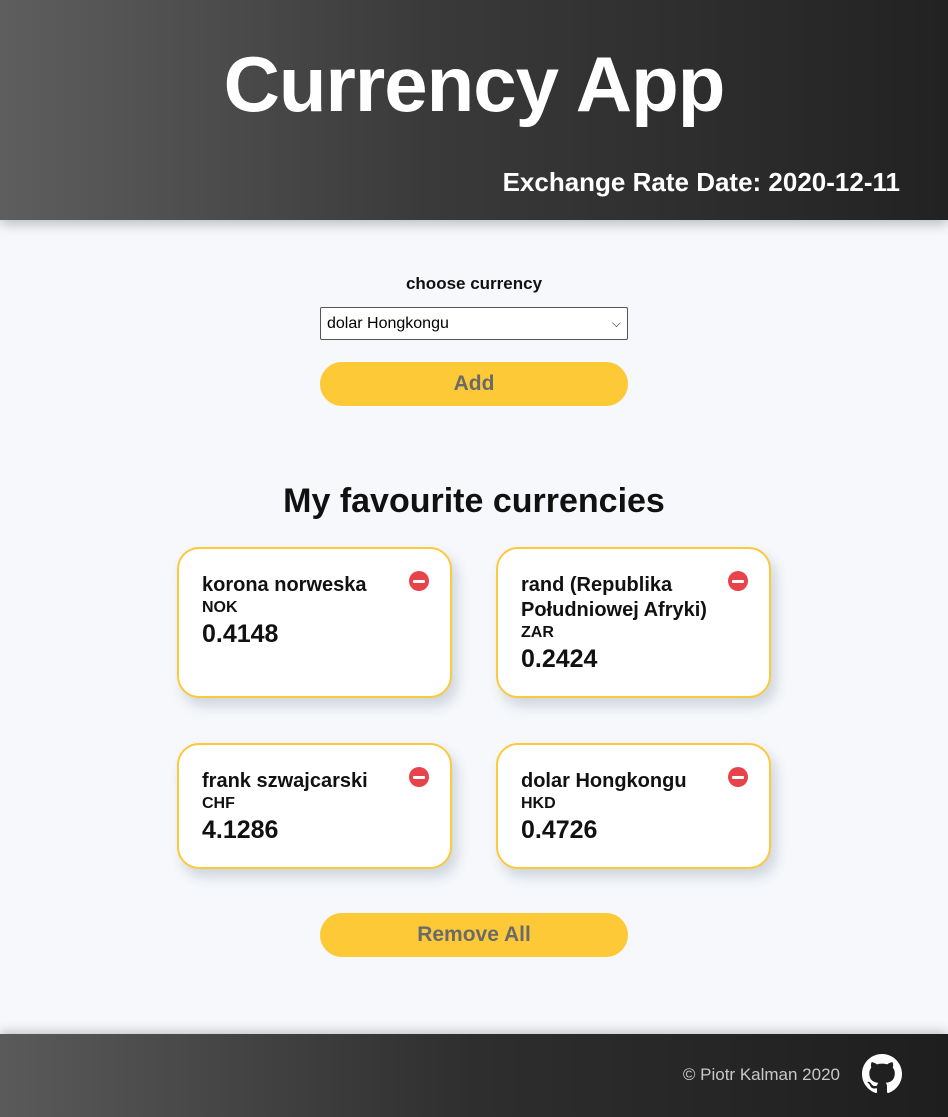 The width and height of the screenshot is (948, 1117). I want to click on card-currency-name: rand (Republika Południowej Afryki), so click(614, 597).